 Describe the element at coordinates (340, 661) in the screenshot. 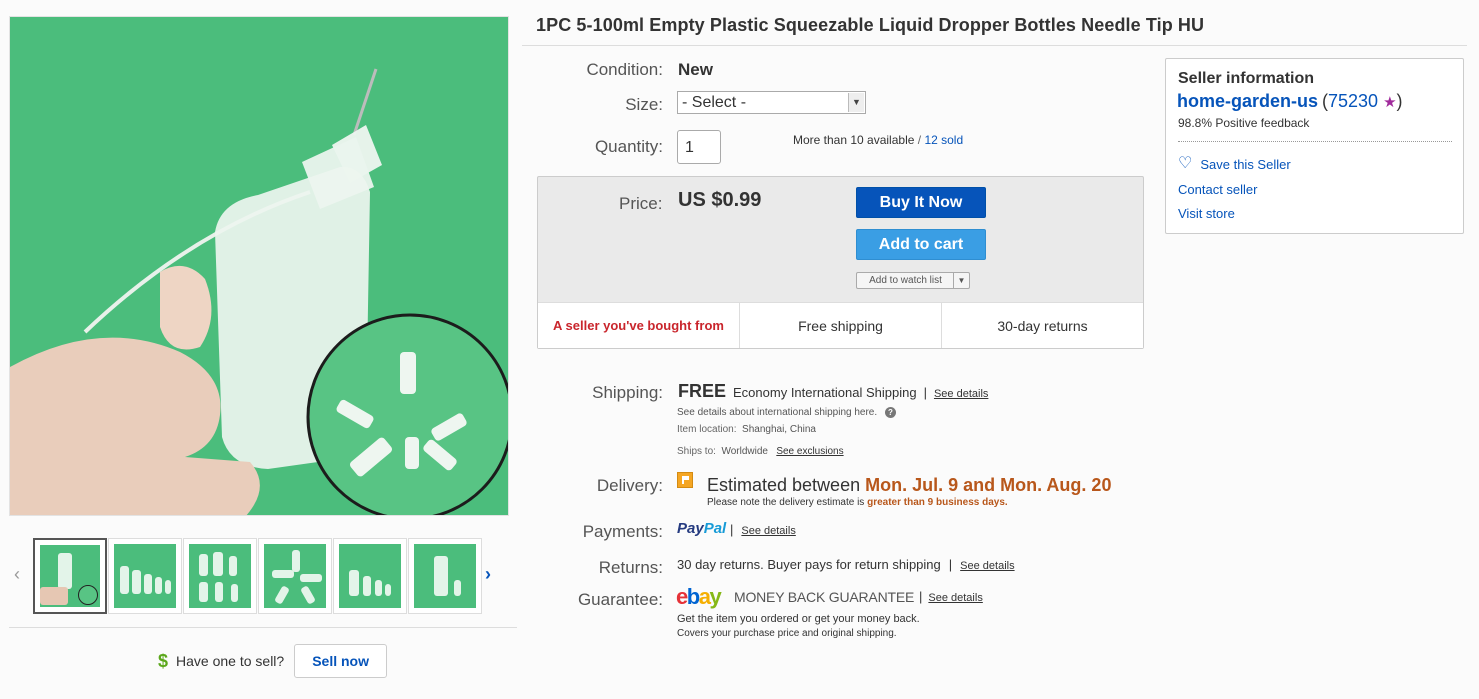

I see `sell-now-button: Sell now` at that location.